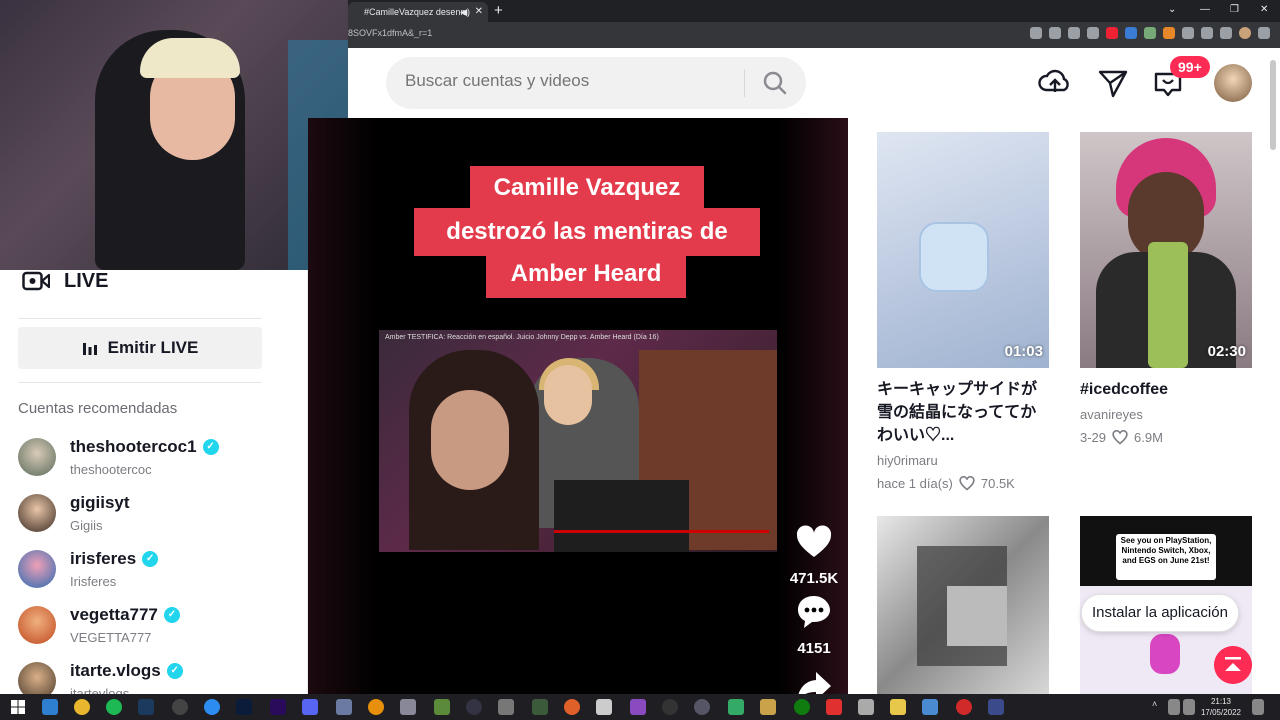 The width and height of the screenshot is (1280, 720). What do you see at coordinates (1172, 10) in the screenshot?
I see `tab-search-icon: ⌄` at bounding box center [1172, 10].